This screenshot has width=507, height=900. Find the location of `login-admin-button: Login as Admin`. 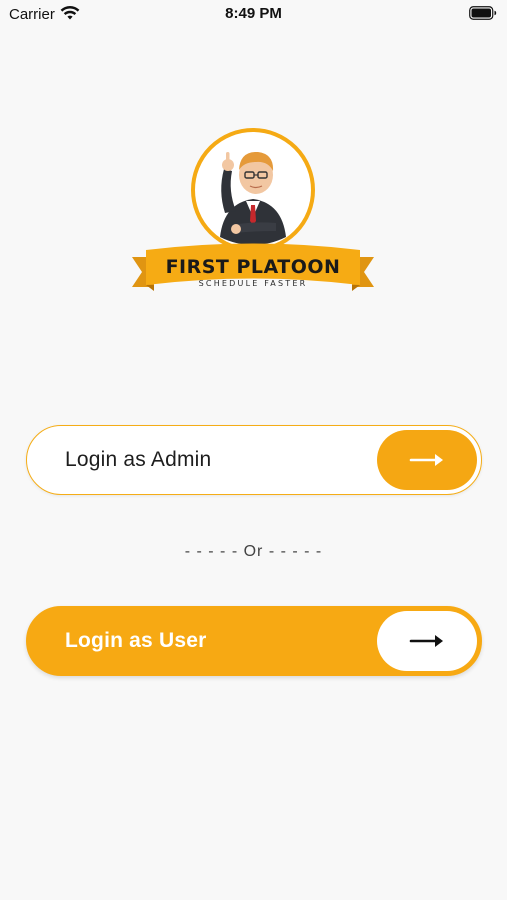

login-admin-button: Login as Admin is located at coordinates (254, 460).